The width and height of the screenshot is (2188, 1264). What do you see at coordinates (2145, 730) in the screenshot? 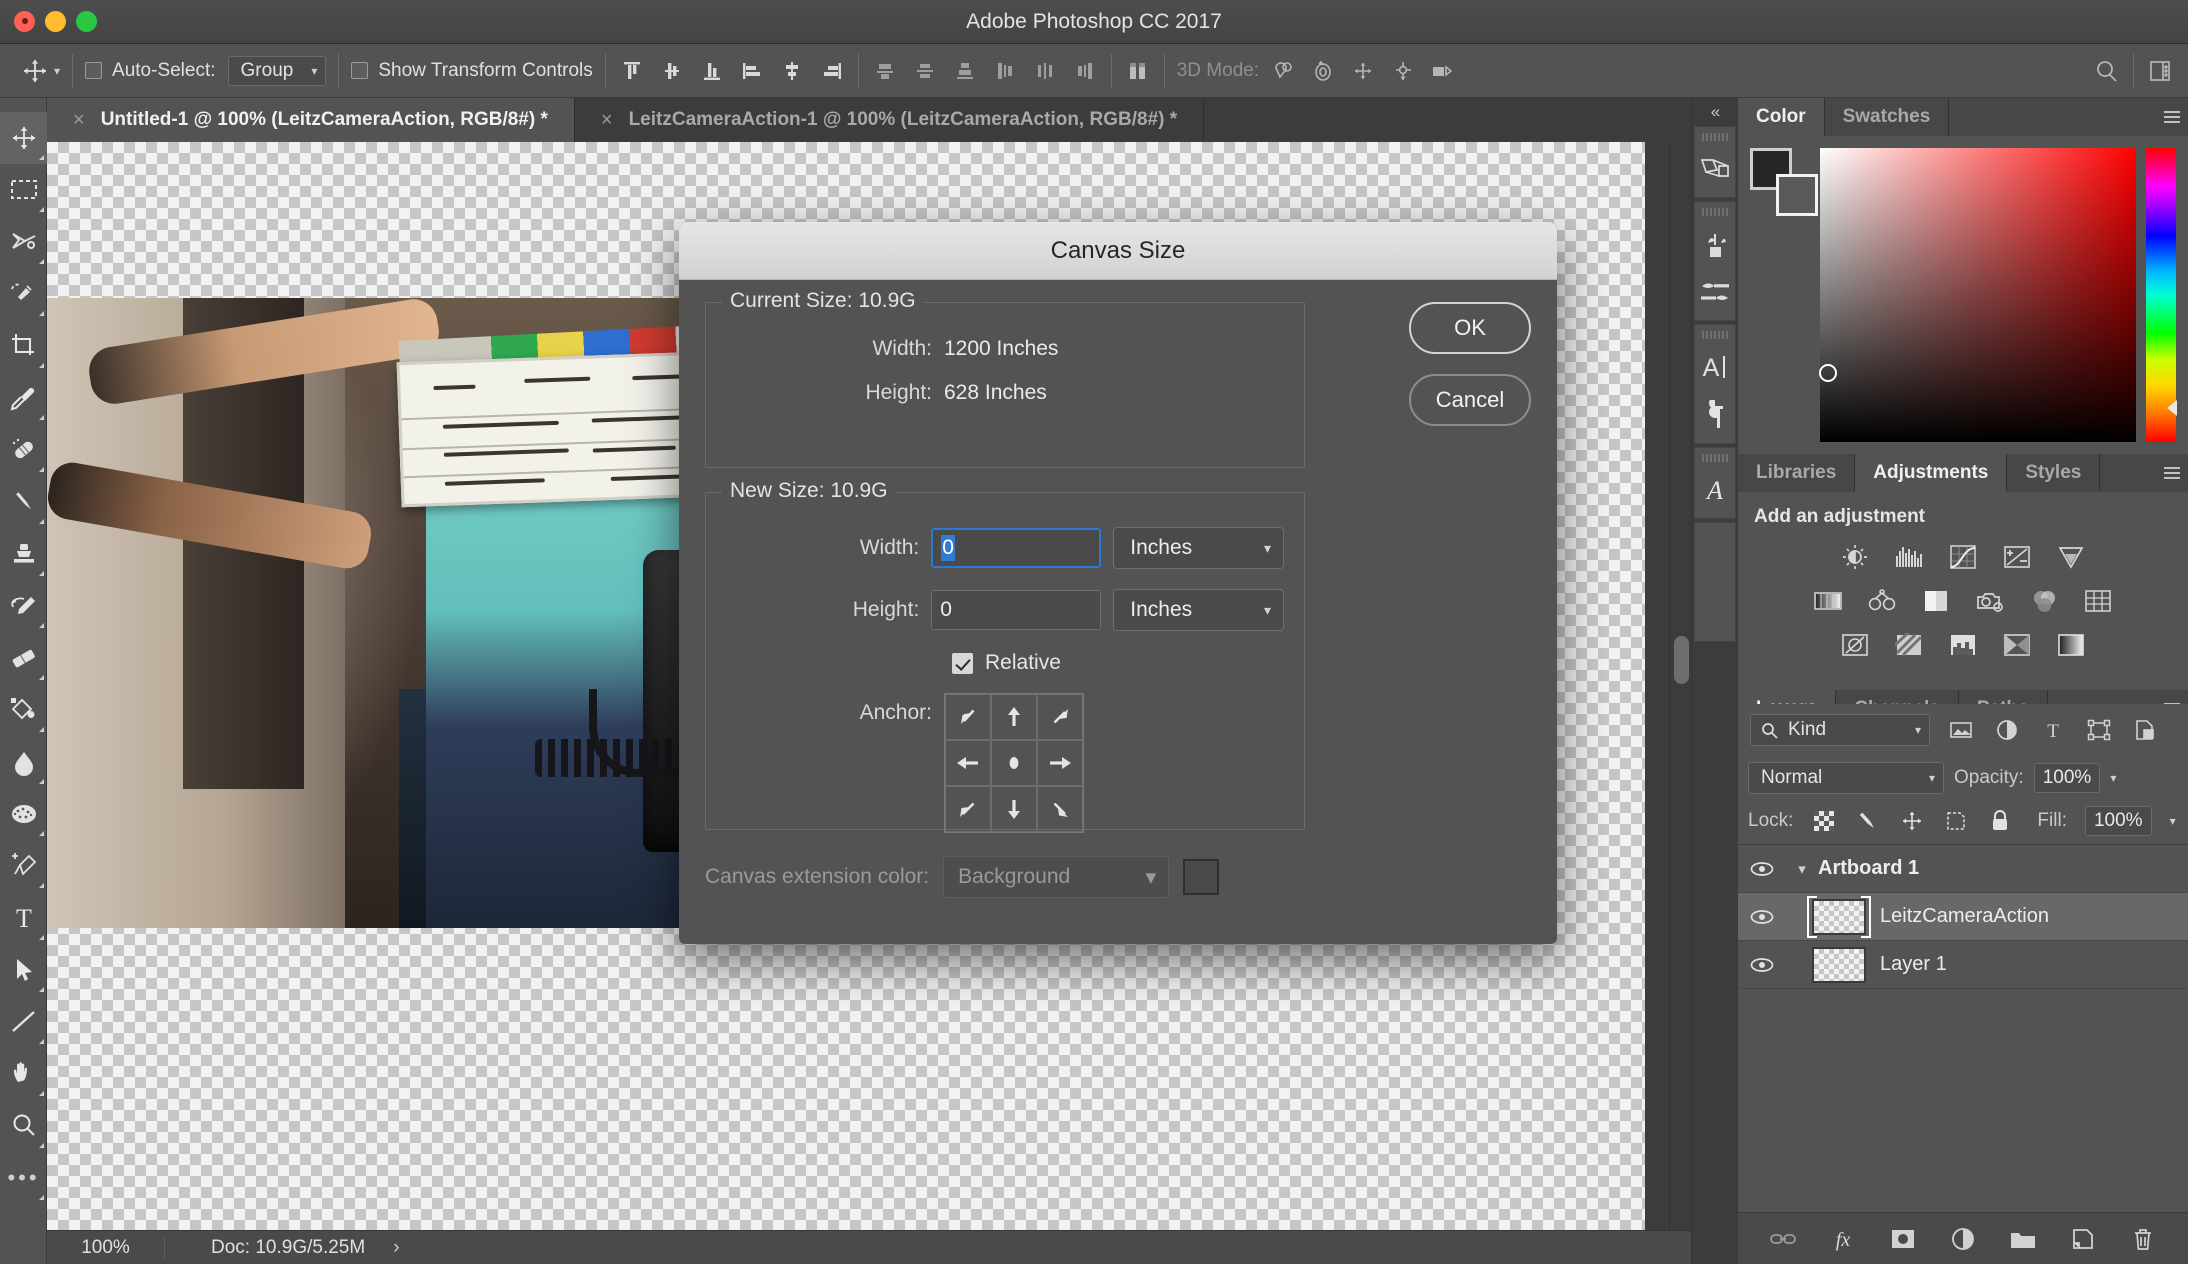
I see `filter-smart-object-icon` at bounding box center [2145, 730].